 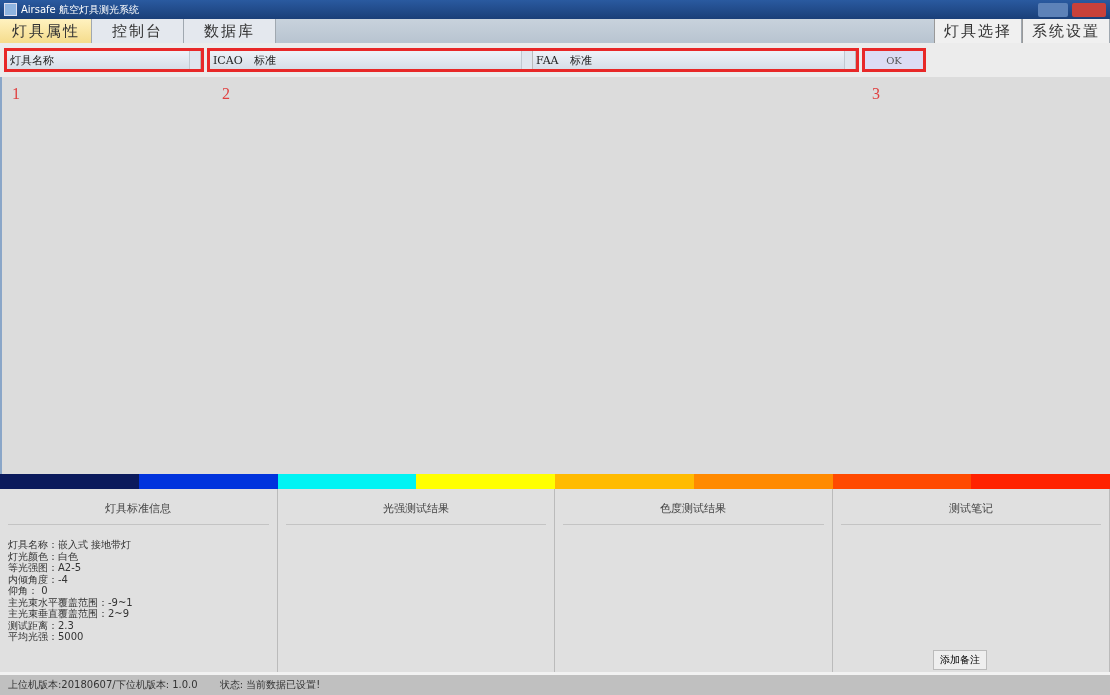 What do you see at coordinates (71, 602) in the screenshot?
I see `info-line: 主光束水平覆盖范围：-9~1` at bounding box center [71, 602].